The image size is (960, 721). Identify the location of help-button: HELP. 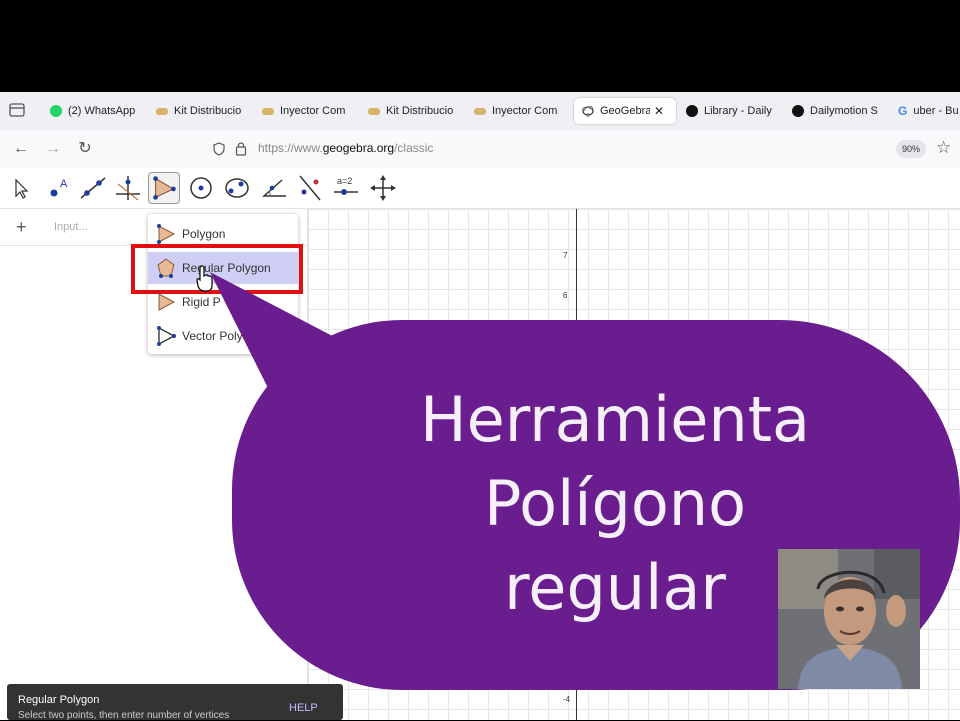
(303, 708).